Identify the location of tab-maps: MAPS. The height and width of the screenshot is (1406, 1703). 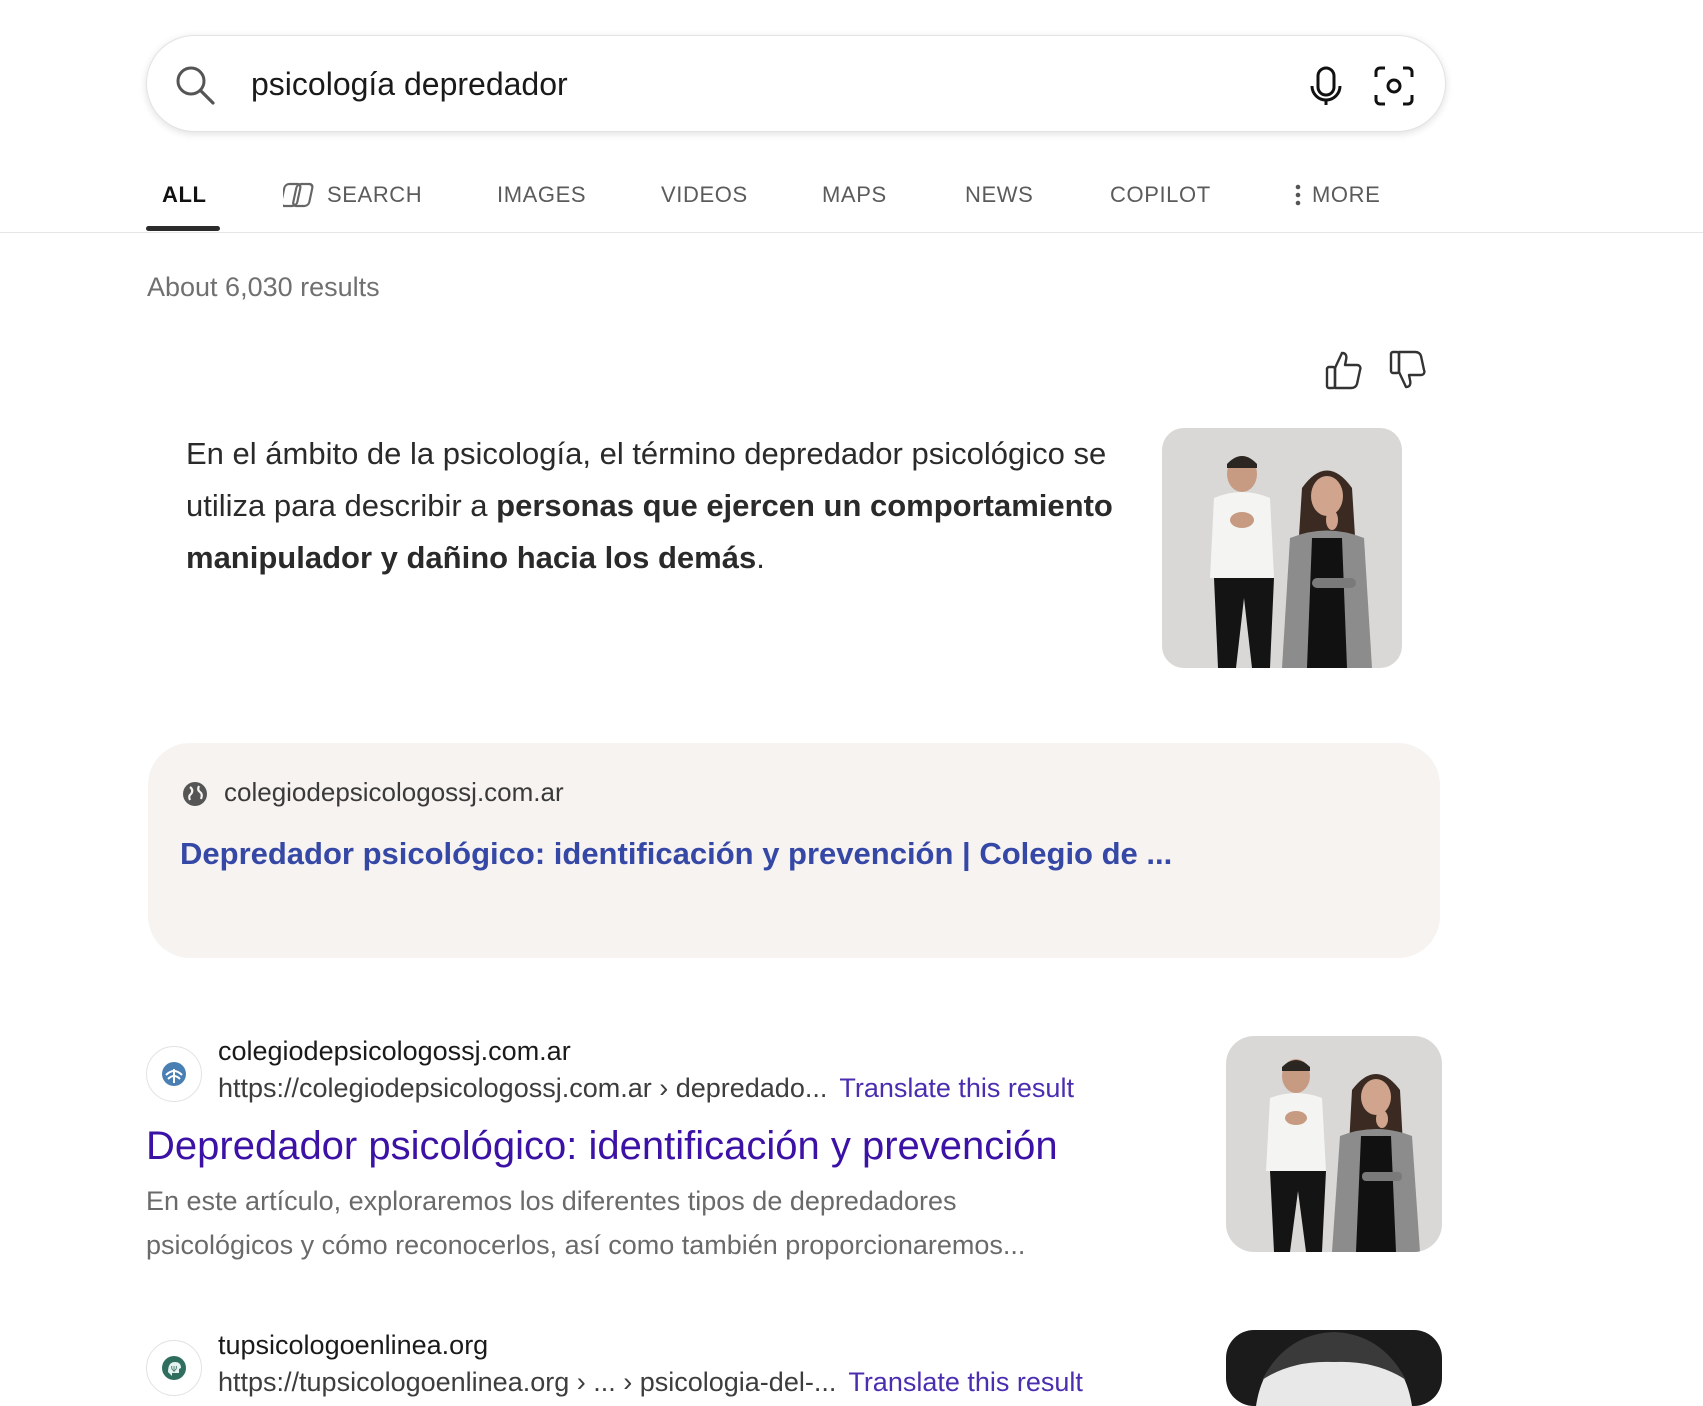
(854, 195).